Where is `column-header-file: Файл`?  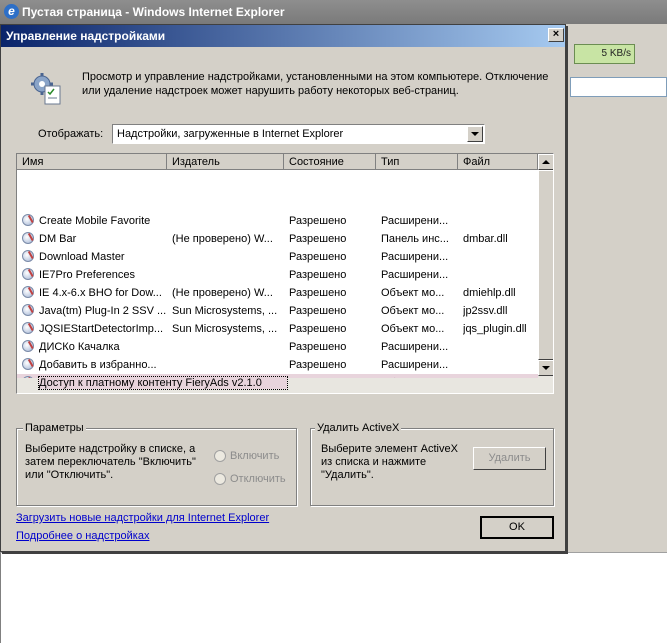 column-header-file: Файл is located at coordinates (498, 162).